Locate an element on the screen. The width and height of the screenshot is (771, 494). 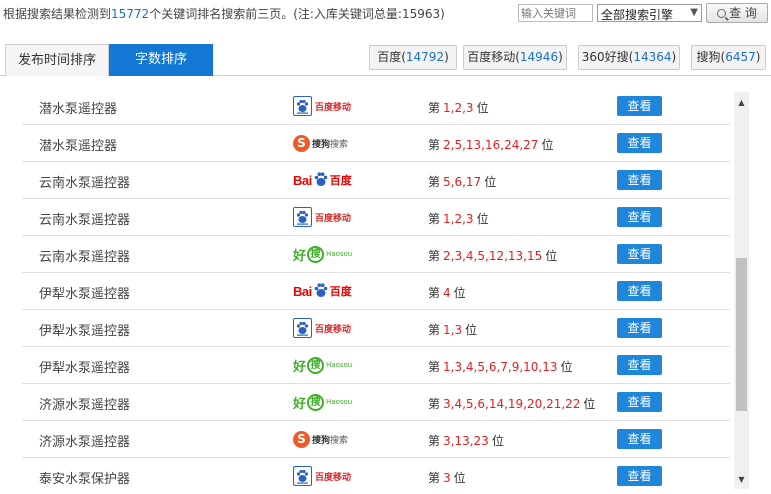
rank-positions: 2,5,13,16,24,27 is located at coordinates (491, 145).